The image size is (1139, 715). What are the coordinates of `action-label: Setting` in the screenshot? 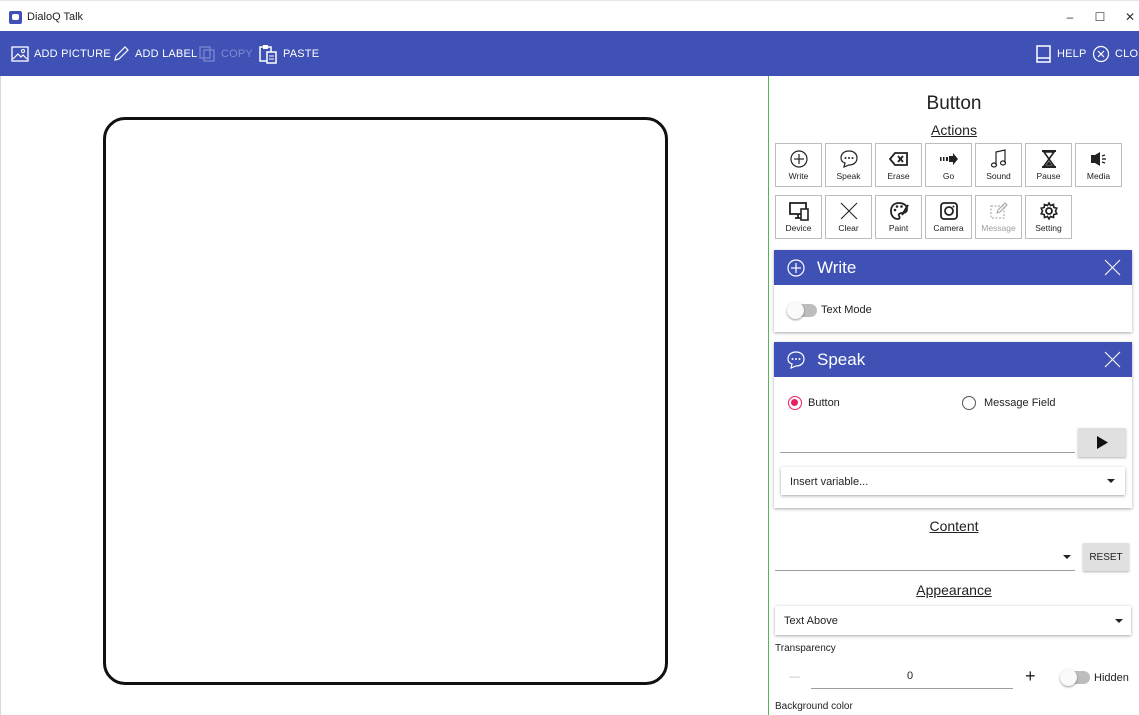 It's located at (1048, 228).